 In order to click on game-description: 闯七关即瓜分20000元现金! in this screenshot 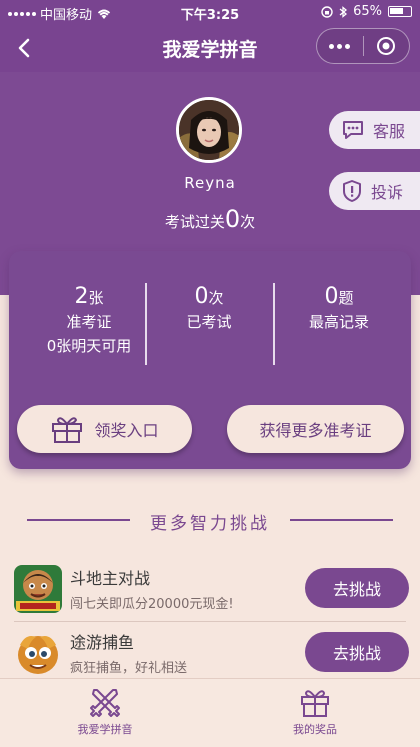, I will do `click(152, 604)`.